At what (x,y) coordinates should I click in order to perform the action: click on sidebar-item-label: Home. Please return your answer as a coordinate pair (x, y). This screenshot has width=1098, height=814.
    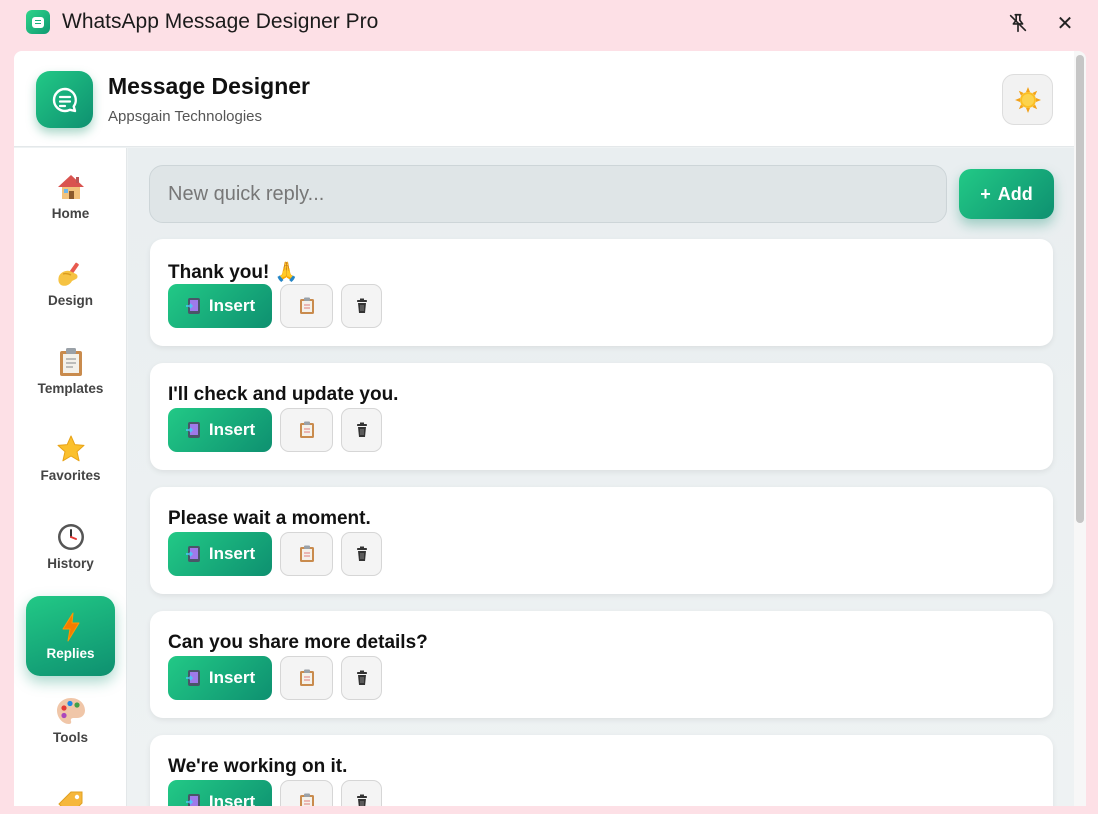
    Looking at the image, I should click on (70, 213).